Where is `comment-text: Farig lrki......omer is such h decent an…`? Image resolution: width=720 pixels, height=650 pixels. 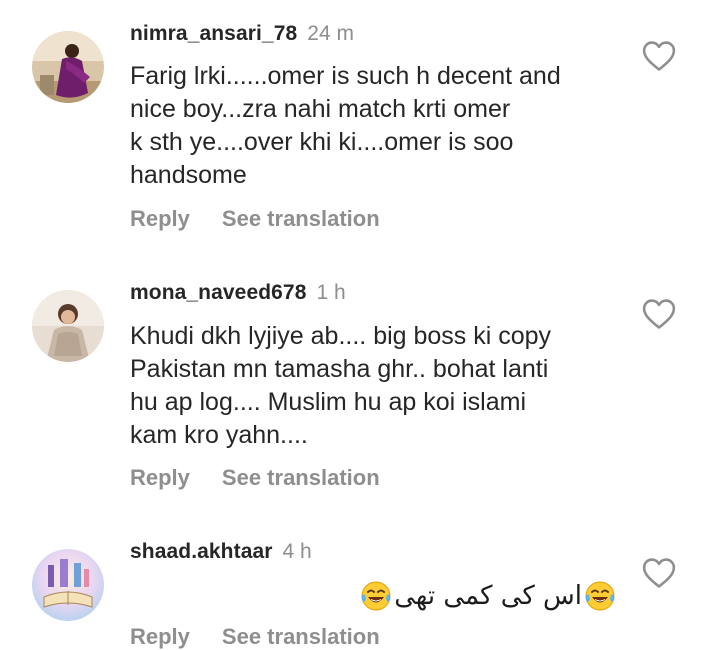
comment-text: Farig lrki......omer is such h decent an… is located at coordinates (390, 126).